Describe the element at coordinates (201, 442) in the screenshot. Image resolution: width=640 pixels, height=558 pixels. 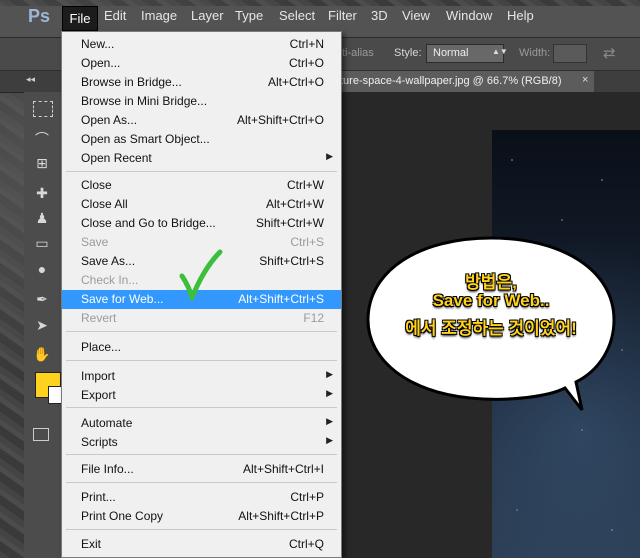
I see `menu-item-scripts: Scripts ▶` at that location.